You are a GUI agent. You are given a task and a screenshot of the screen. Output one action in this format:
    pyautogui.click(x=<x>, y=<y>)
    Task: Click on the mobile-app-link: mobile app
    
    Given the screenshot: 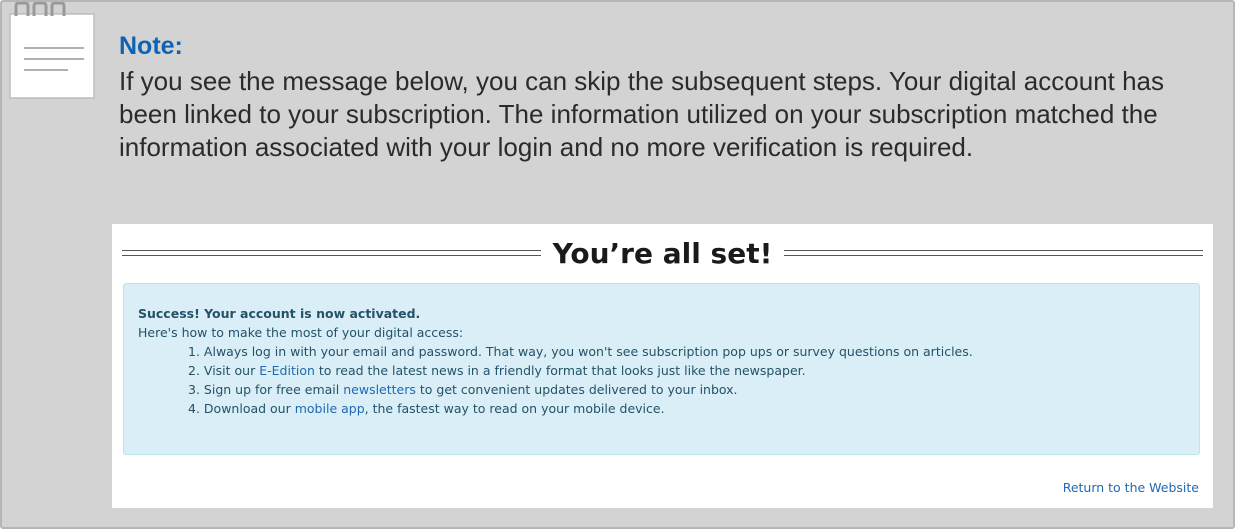 What is the action you would take?
    pyautogui.click(x=330, y=408)
    